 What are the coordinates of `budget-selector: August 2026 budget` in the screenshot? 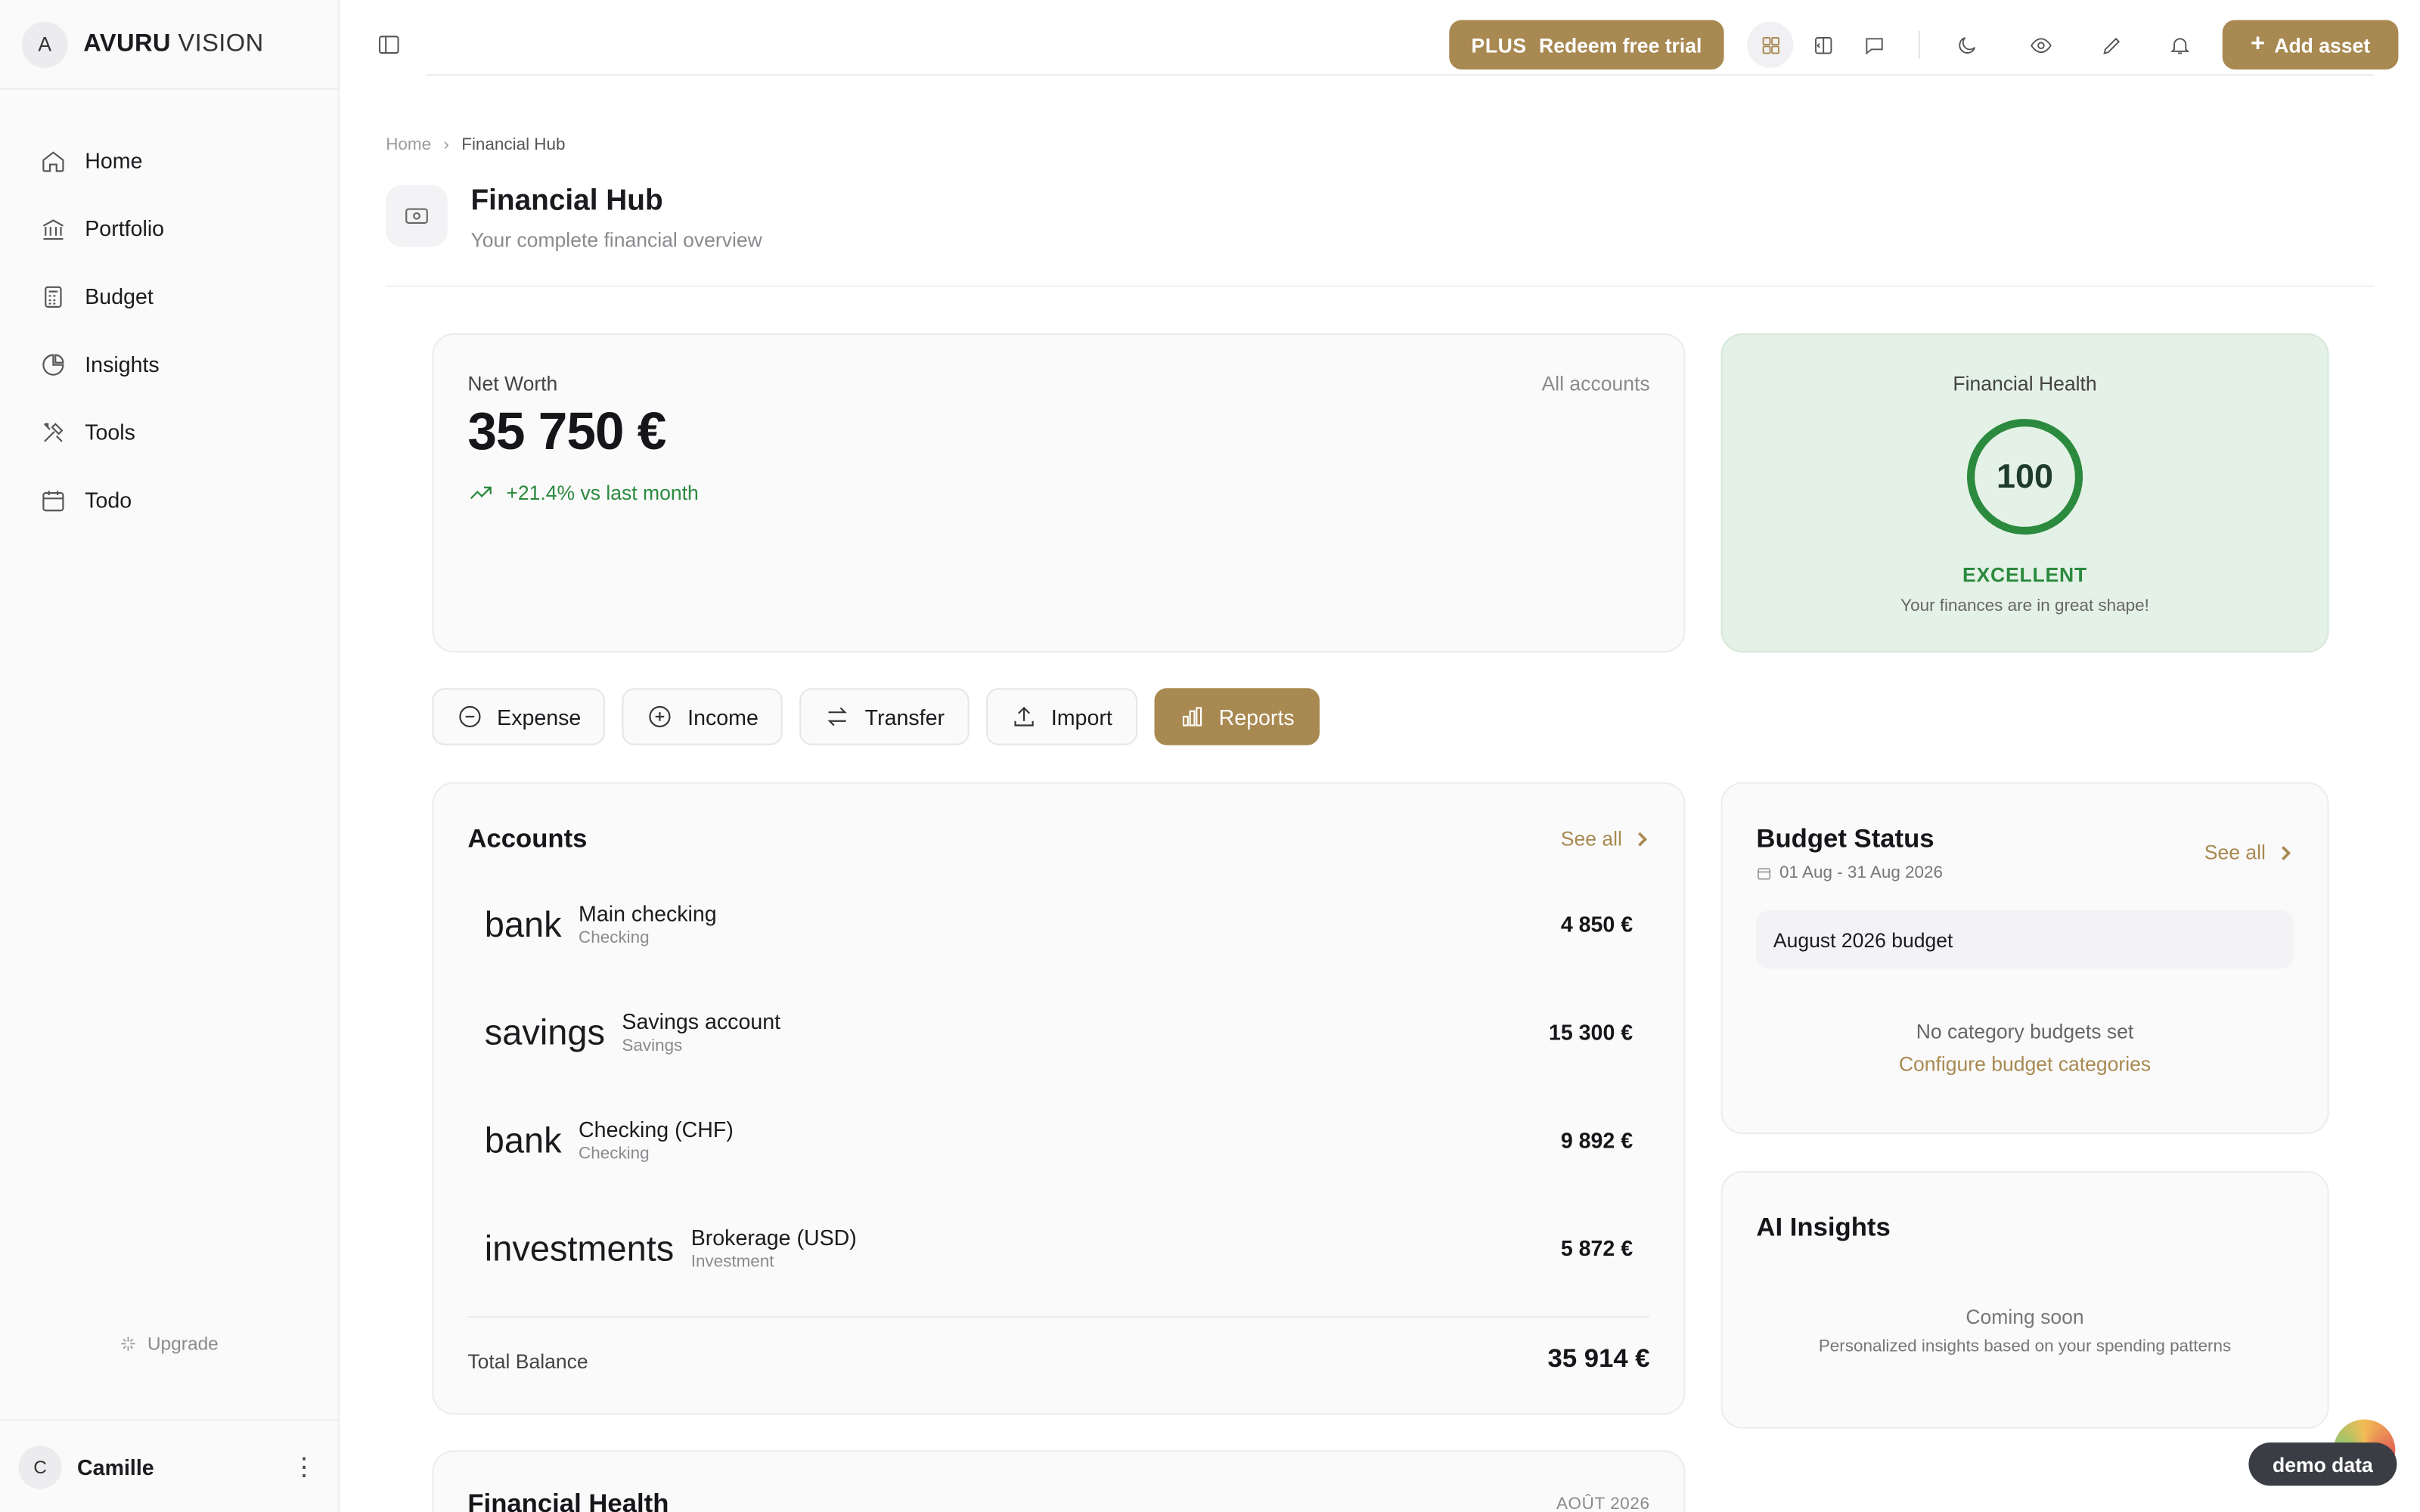 It's located at (2025, 940).